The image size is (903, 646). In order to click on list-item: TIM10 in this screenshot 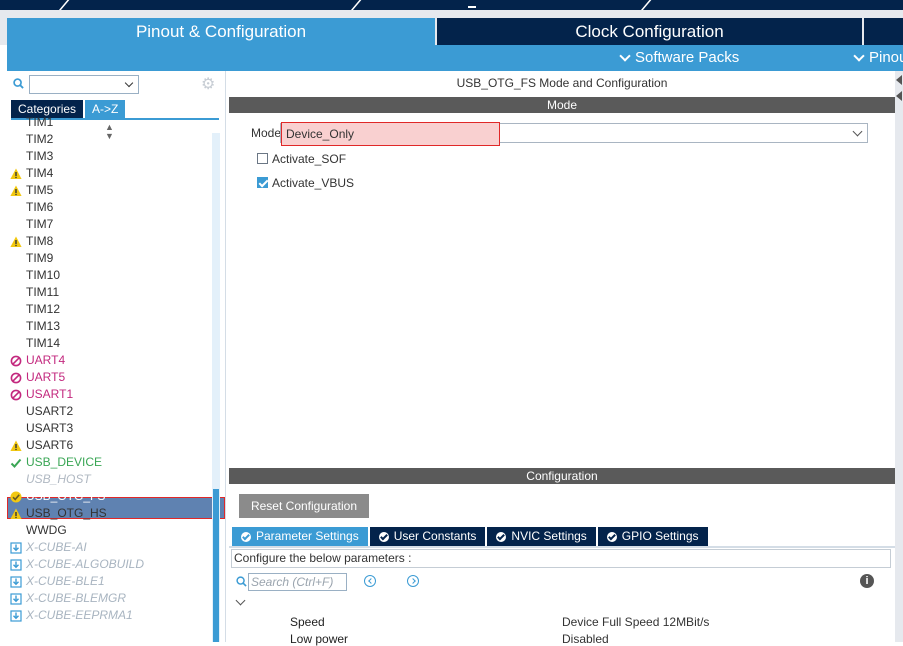, I will do `click(109, 275)`.